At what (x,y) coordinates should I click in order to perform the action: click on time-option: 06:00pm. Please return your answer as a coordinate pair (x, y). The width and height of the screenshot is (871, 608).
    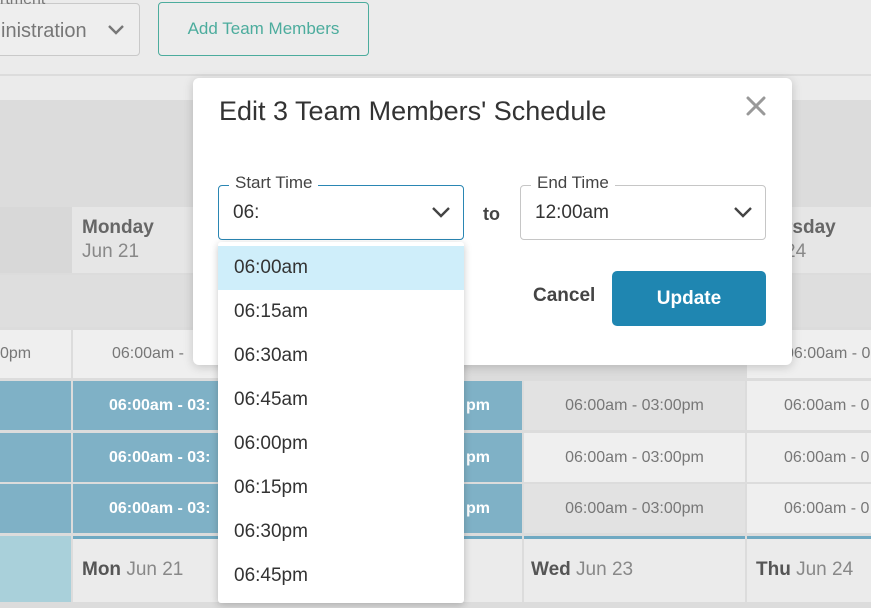
    Looking at the image, I should click on (341, 444).